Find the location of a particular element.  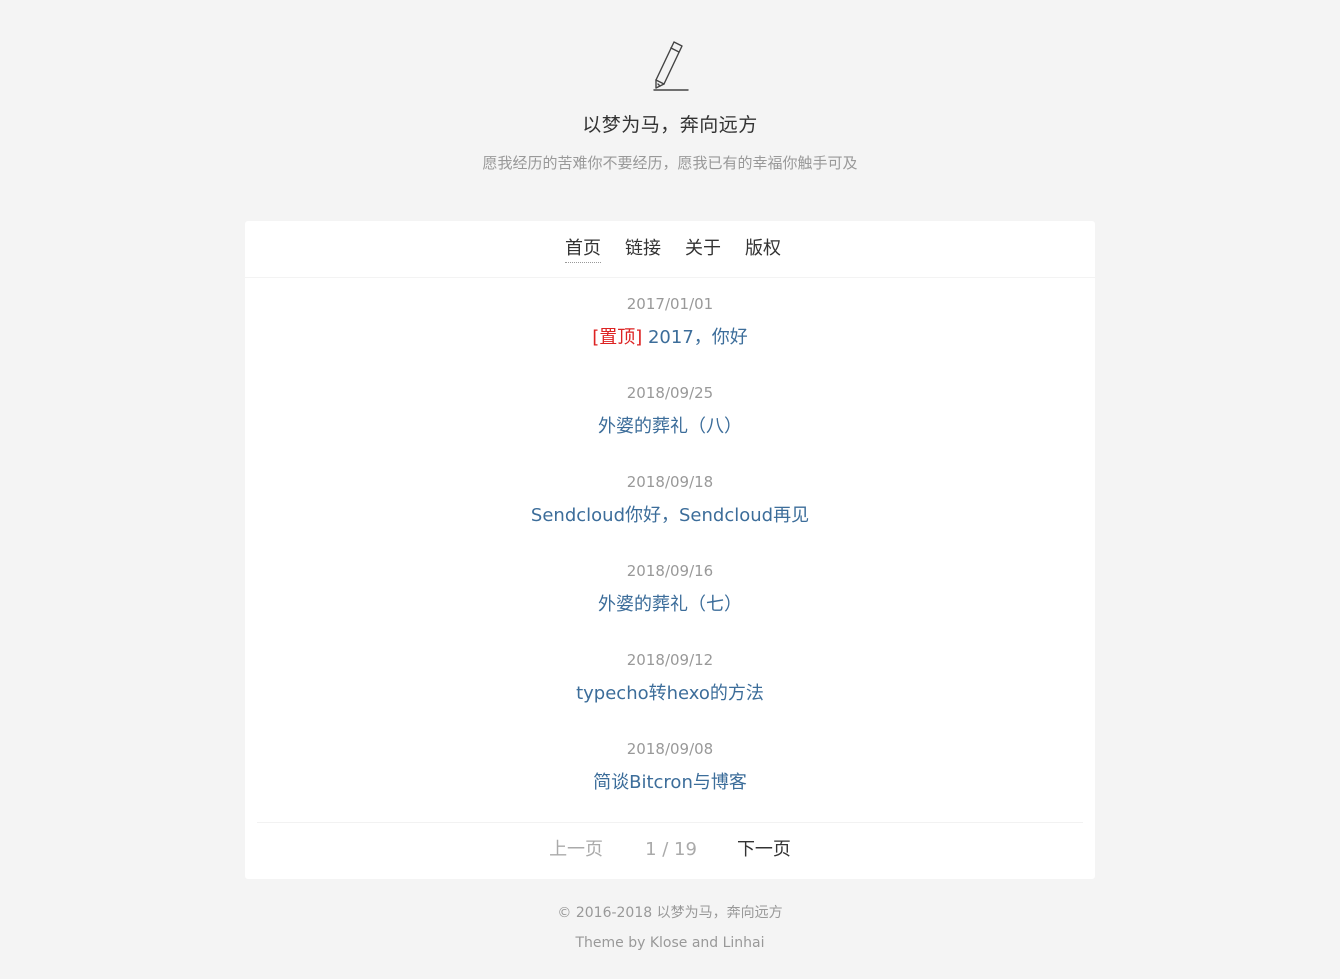

list-item: 2018/09/25 外婆的葬礼（八） is located at coordinates (670, 426).